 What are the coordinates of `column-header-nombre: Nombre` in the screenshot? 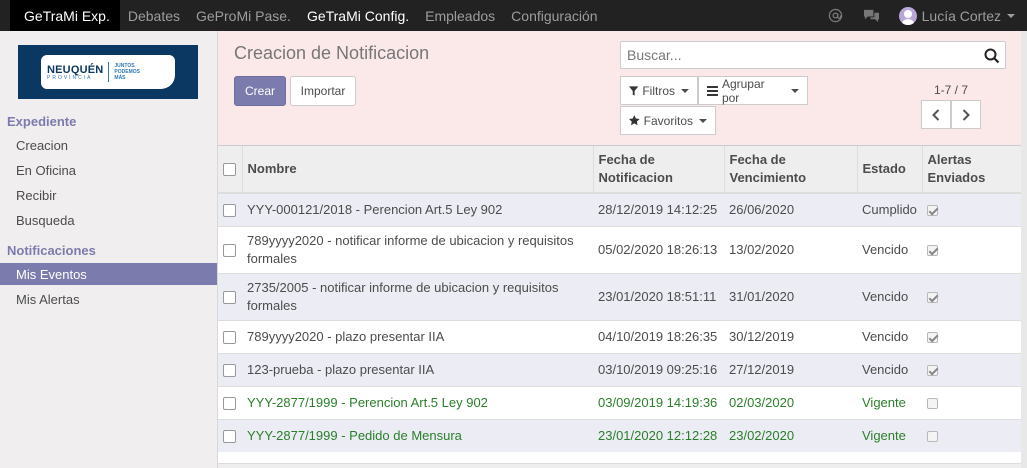 It's located at (417, 170).